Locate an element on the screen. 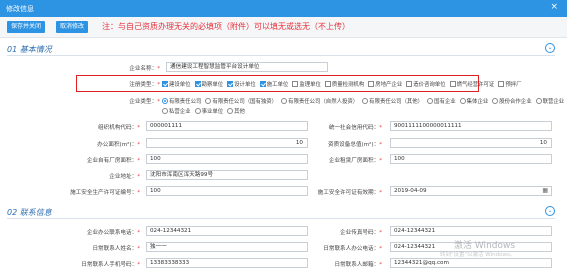  cancel-edit-button: 取消修改 is located at coordinates (72, 27).